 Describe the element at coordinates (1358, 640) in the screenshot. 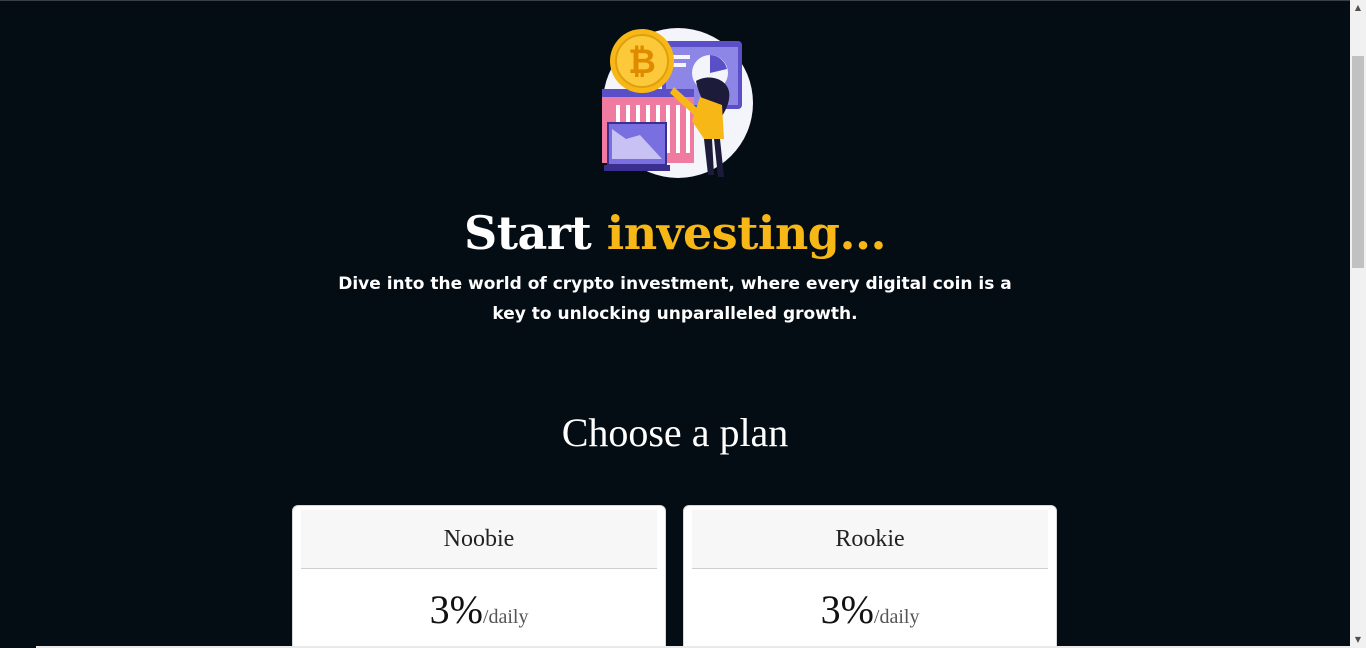

I see `scroll-down-arrow-icon: ▼` at that location.